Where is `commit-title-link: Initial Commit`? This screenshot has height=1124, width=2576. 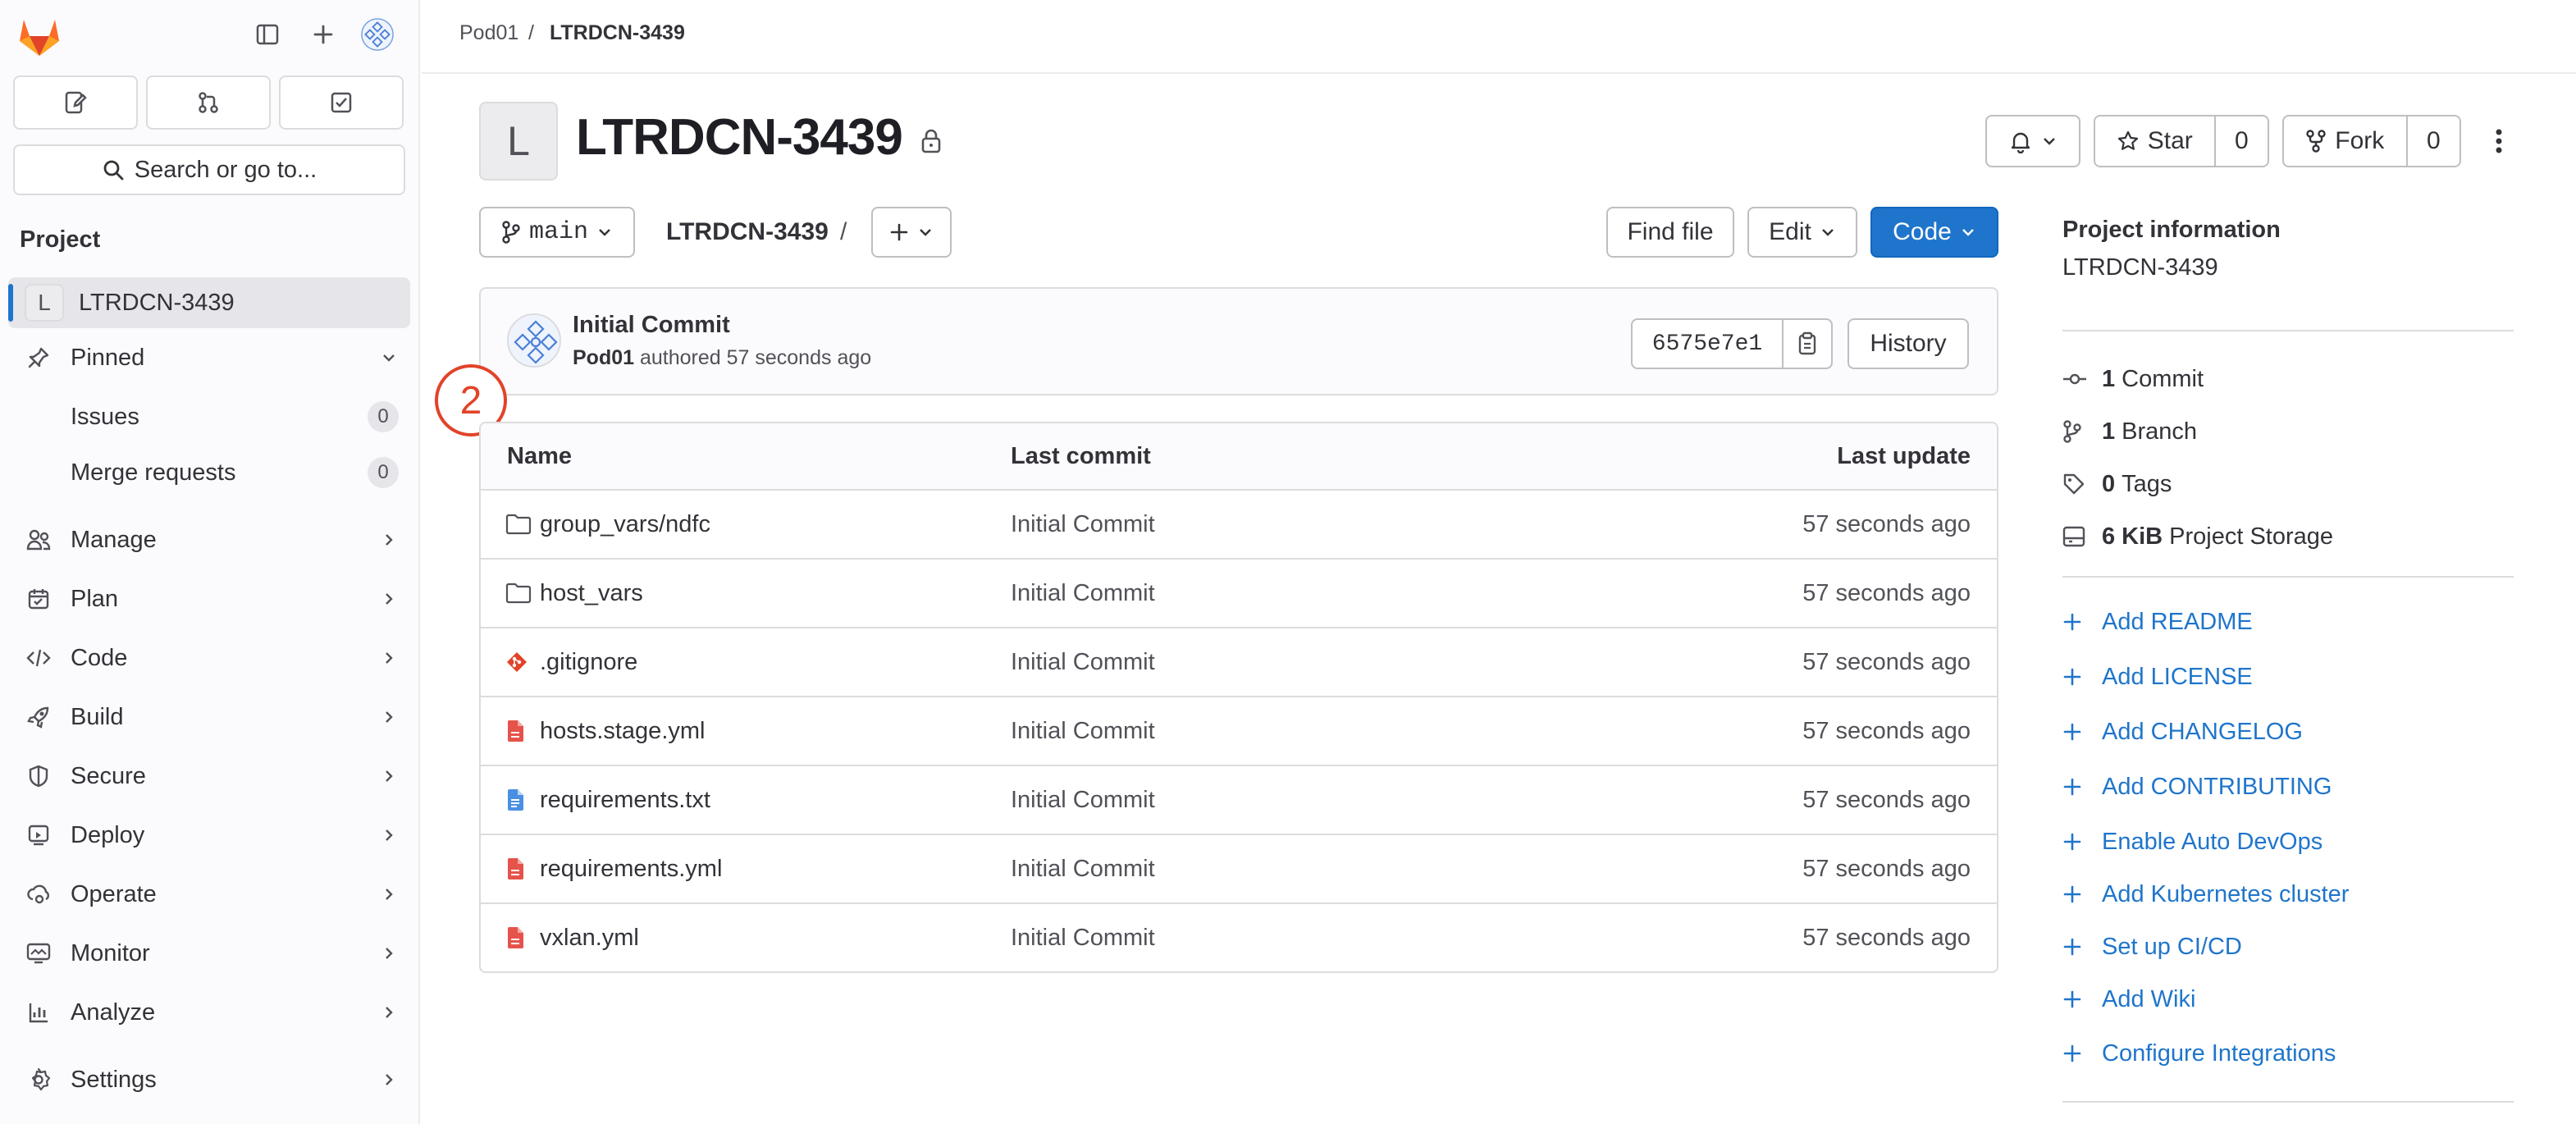
commit-title-link: Initial Commit is located at coordinates (652, 325).